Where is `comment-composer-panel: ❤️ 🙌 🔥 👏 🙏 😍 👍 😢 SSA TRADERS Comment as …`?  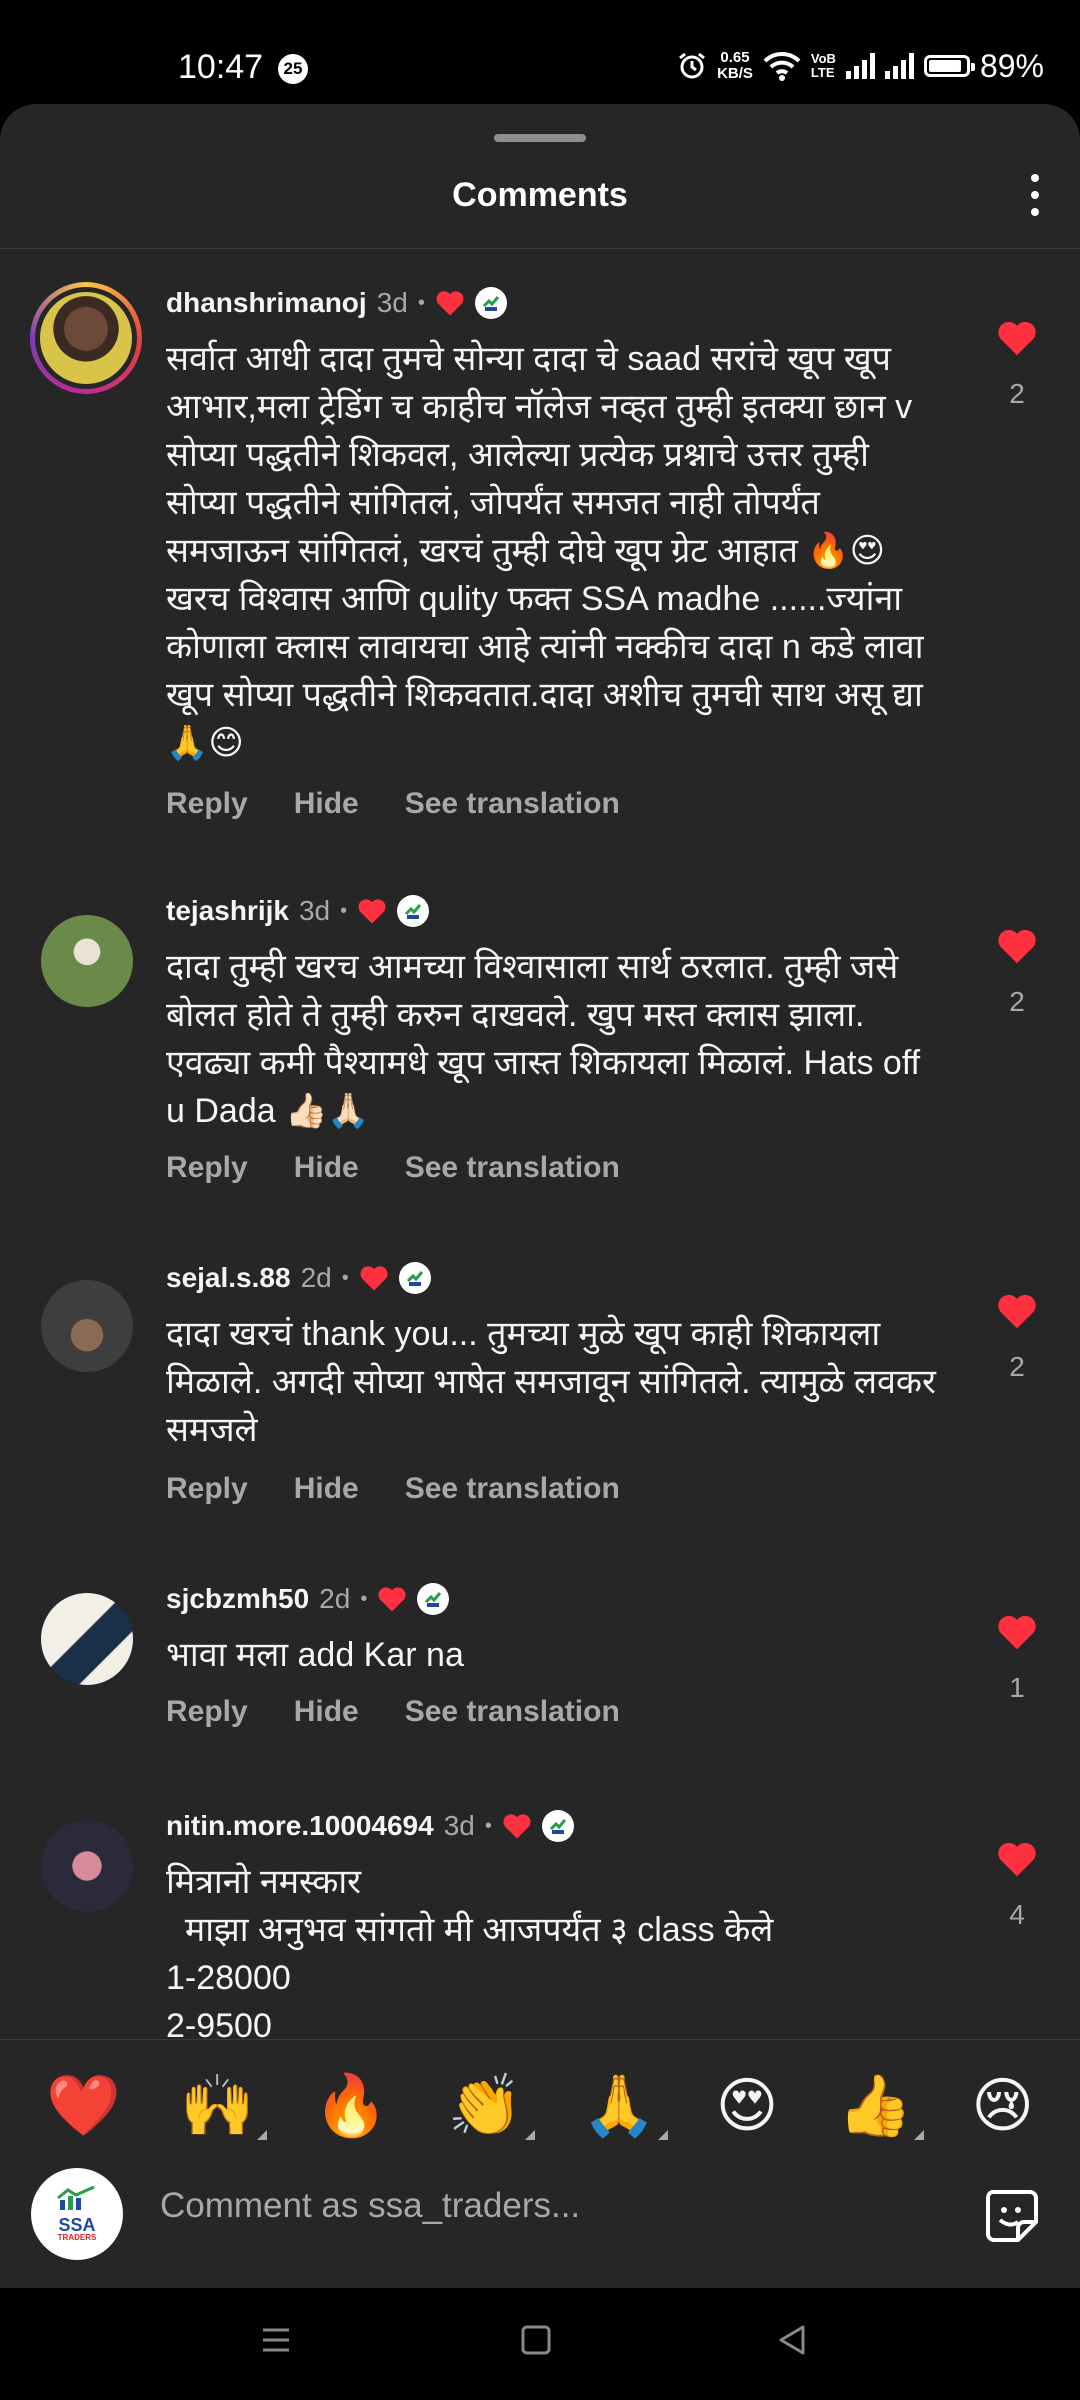
comment-composer-panel: ❤️ 🙌 🔥 👏 🙏 😍 👍 😢 SSA TRADERS Comment as … is located at coordinates (540, 2163).